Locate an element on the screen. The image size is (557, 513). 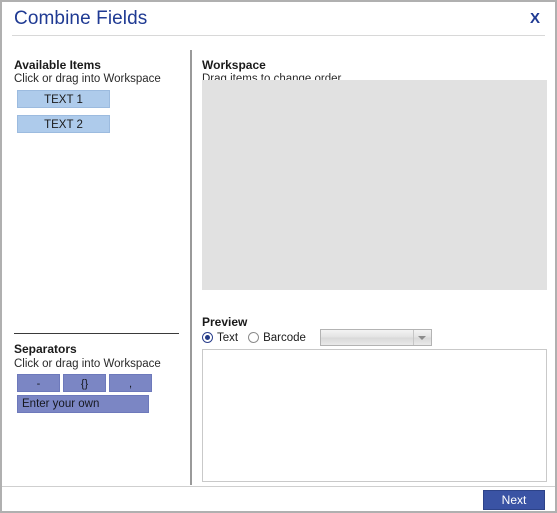
preview-controls: Text Barcode is located at coordinates (317, 337).